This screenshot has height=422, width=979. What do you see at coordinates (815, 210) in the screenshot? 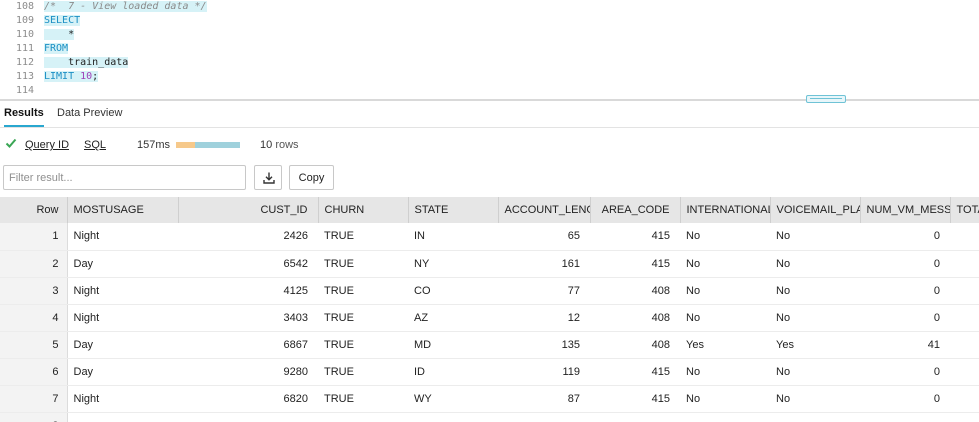
I see `column-header: VOICEMAIL_PLAN` at bounding box center [815, 210].